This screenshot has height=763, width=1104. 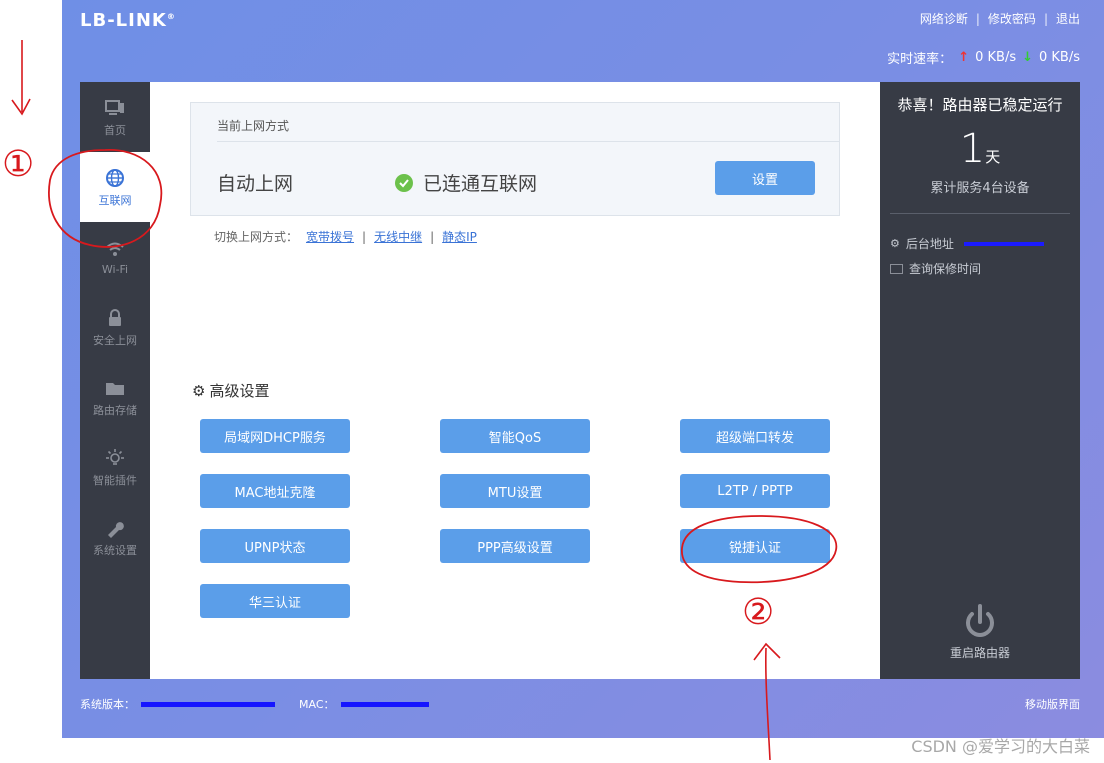 I want to click on annotation-label-1: ①, so click(x=18, y=164).